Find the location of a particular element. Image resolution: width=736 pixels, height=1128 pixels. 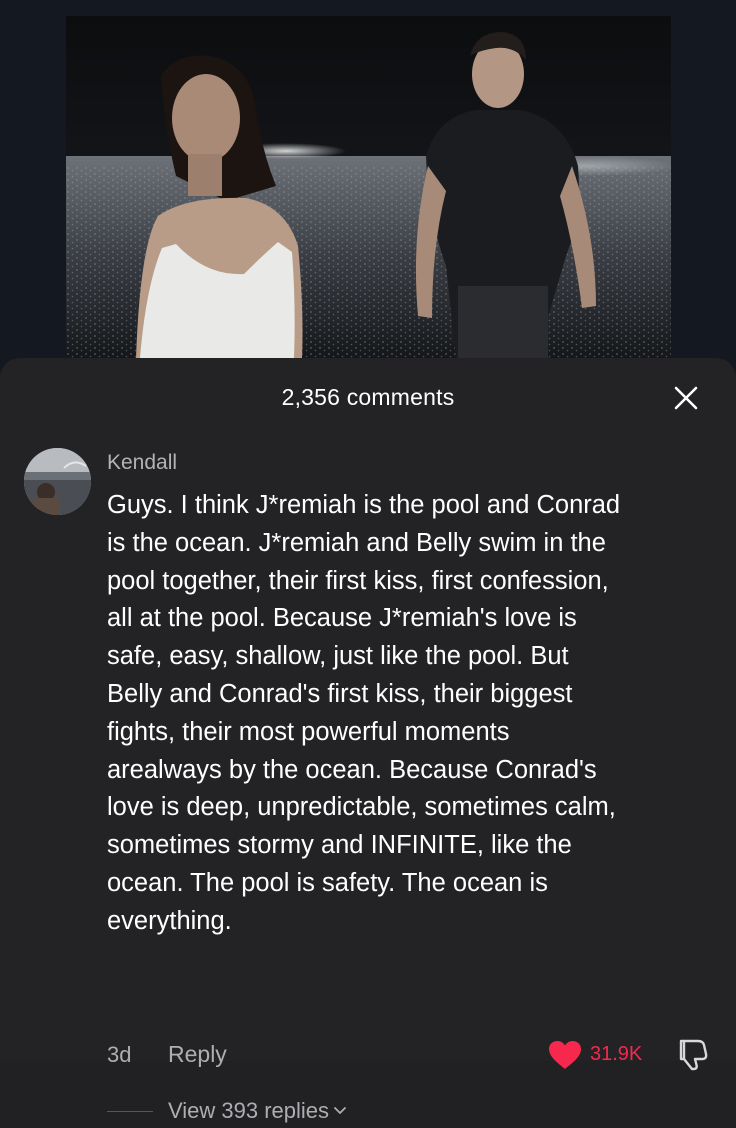

comment-username: Kendall is located at coordinates (142, 463).